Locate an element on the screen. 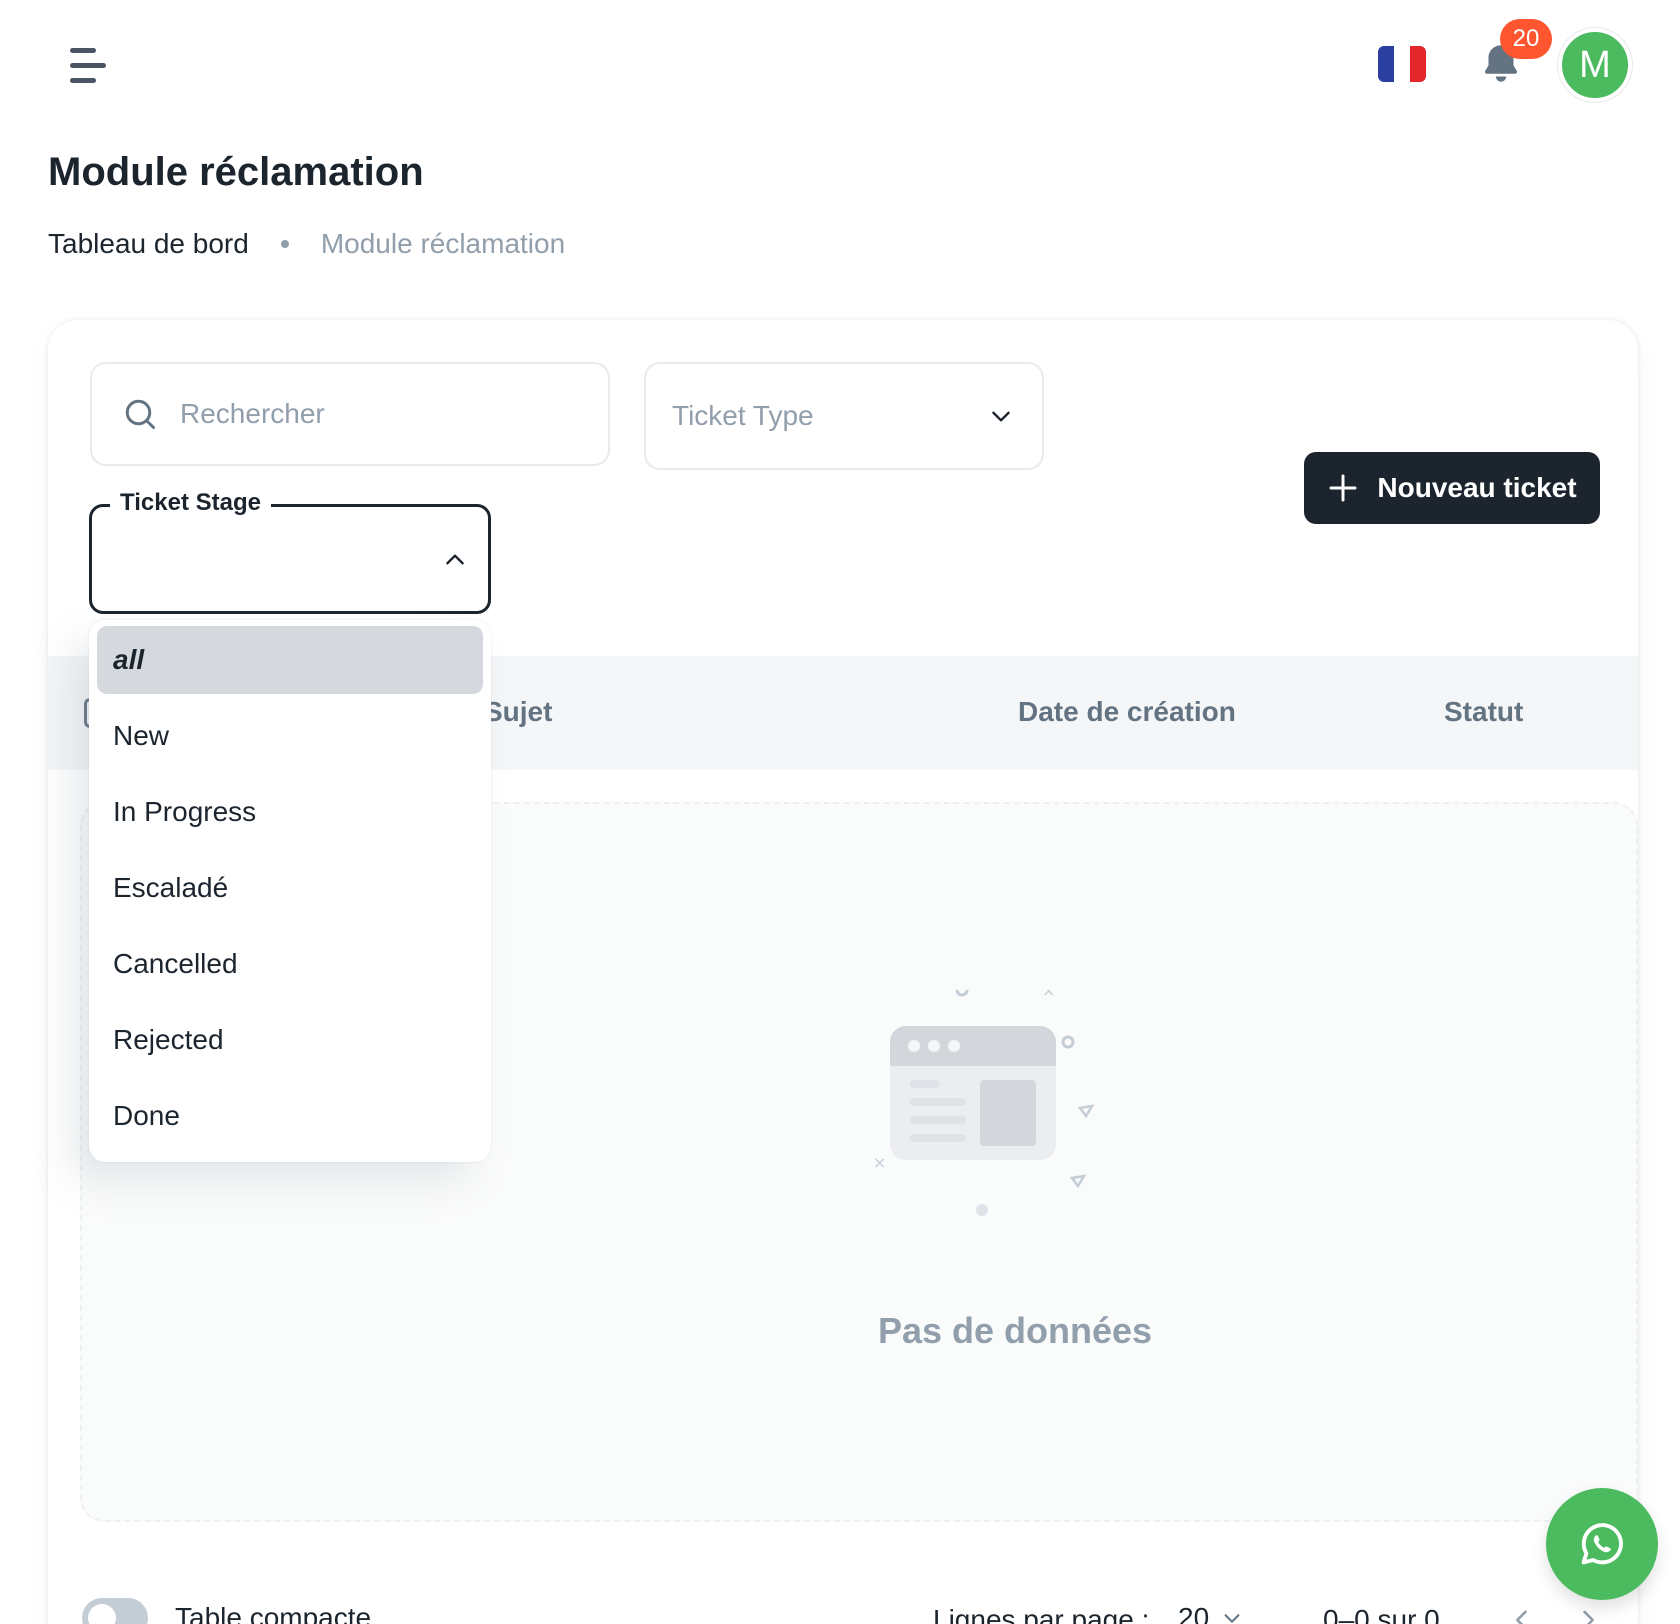  search-field is located at coordinates (350, 414).